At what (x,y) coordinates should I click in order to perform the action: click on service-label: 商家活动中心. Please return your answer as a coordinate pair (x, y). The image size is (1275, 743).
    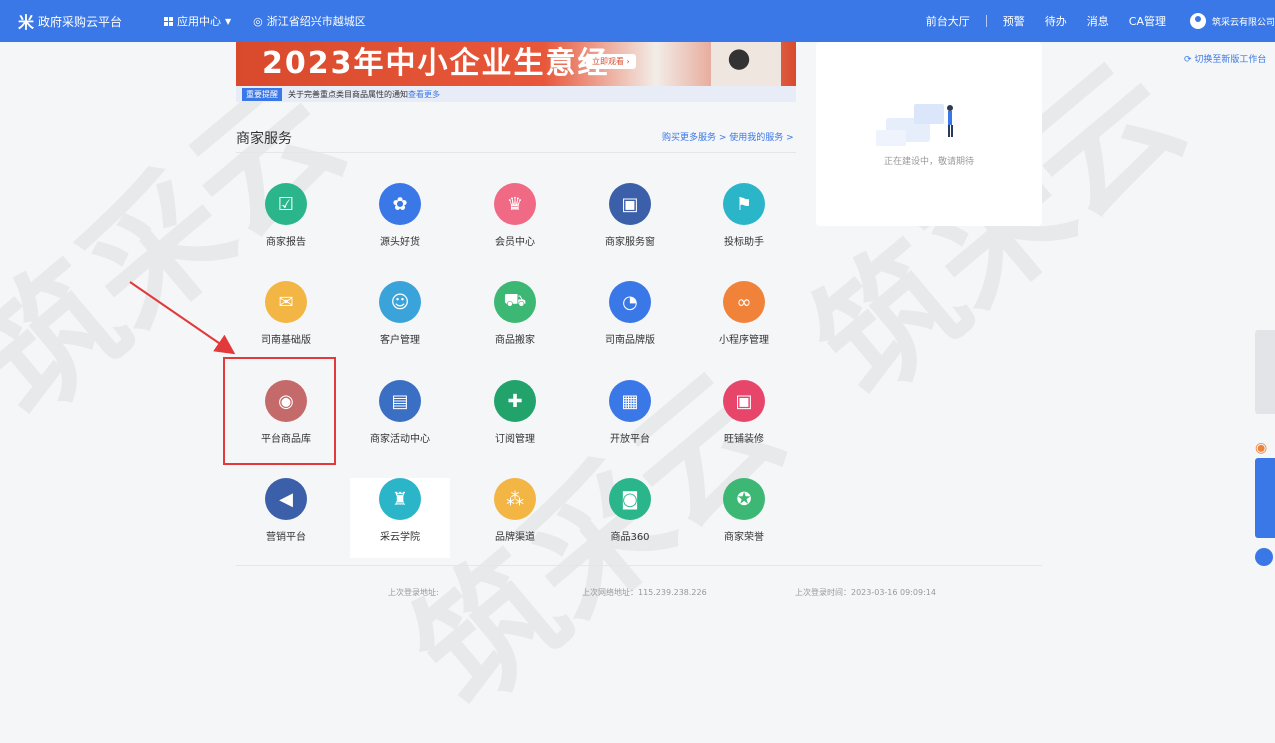
    Looking at the image, I should click on (400, 439).